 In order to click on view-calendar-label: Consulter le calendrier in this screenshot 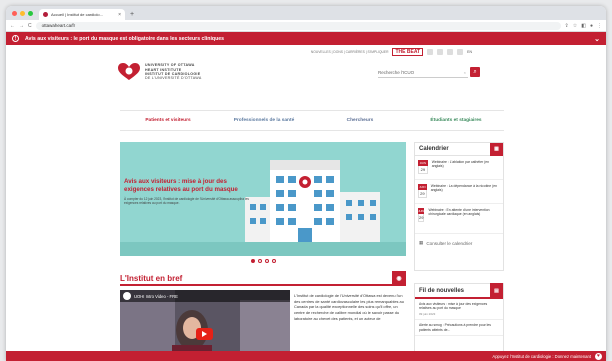, I will do `click(449, 243)`.